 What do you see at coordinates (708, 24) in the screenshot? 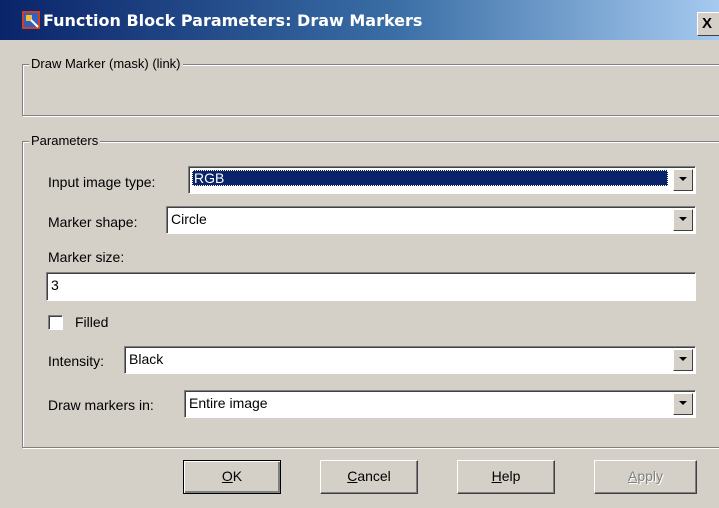
I see `close-icon: X` at bounding box center [708, 24].